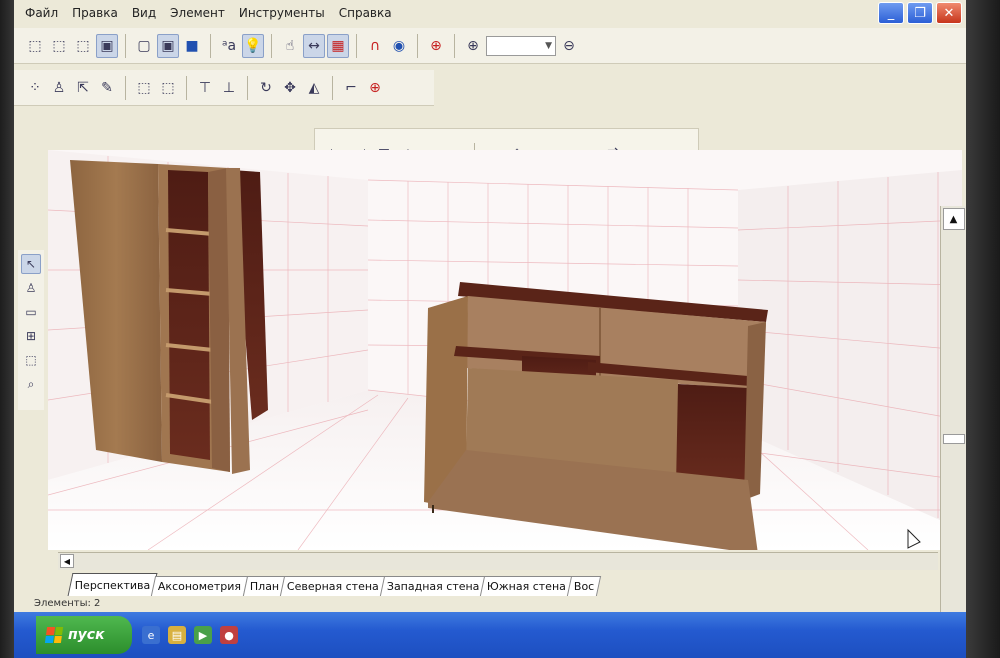 This screenshot has height=658, width=1000. Describe the element at coordinates (31, 264) in the screenshot. I see `arrow-cursor-icon: ↖` at that location.